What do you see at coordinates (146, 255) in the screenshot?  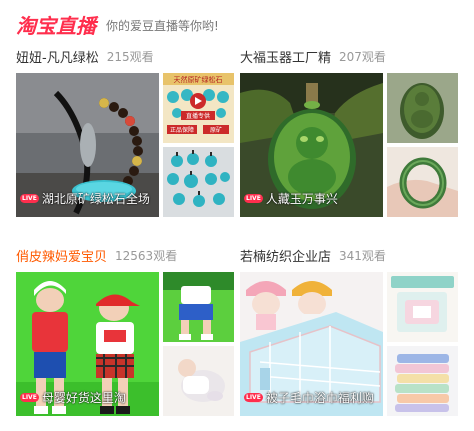 I see `view-count: 12563观看` at bounding box center [146, 255].